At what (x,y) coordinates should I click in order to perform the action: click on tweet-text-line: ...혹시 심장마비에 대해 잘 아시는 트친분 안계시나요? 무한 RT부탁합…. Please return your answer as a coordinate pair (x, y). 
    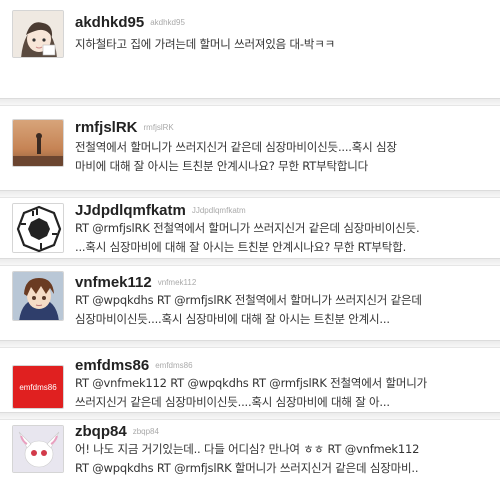
    Looking at the image, I should click on (241, 247).